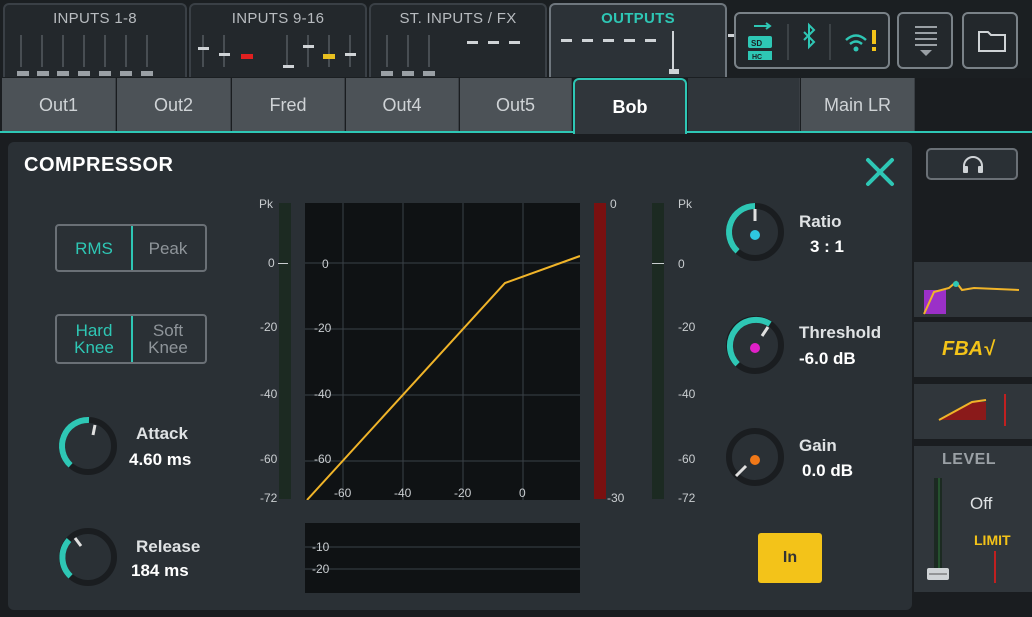 The width and height of the screenshot is (1032, 617). I want to click on headphones-icon, so click(973, 164).